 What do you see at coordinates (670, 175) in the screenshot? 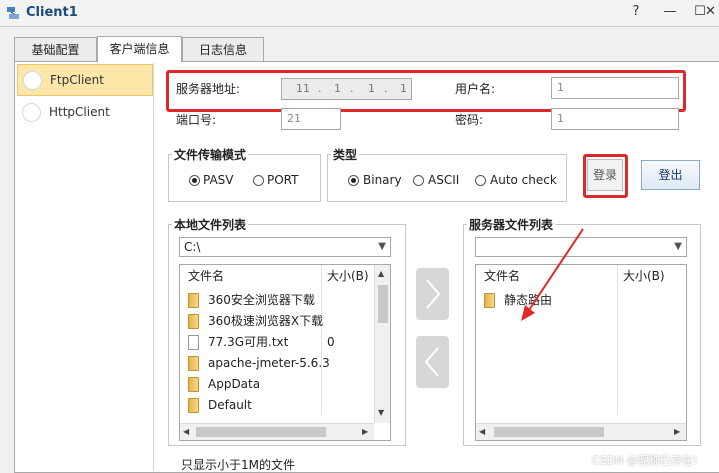
I see `logout-button: 登出` at bounding box center [670, 175].